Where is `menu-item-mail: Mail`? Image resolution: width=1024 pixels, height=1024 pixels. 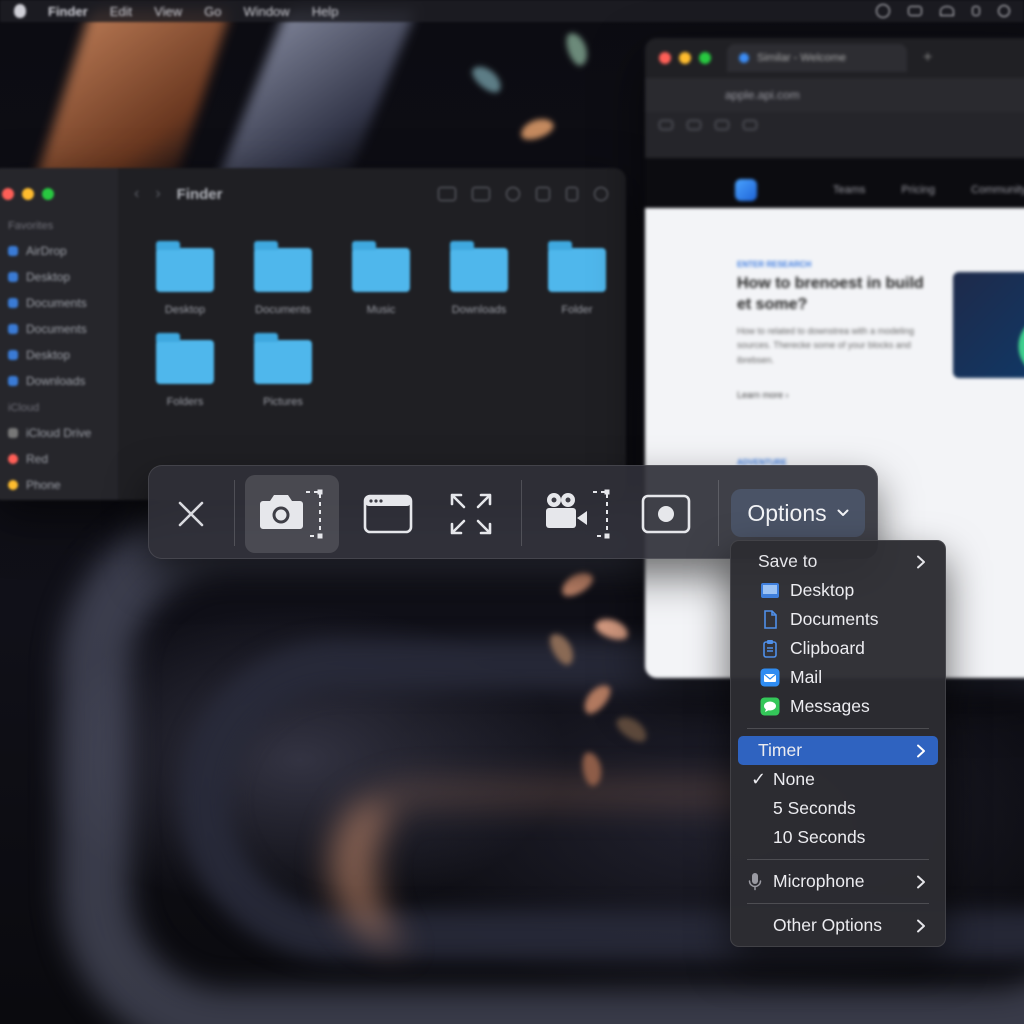 menu-item-mail: Mail is located at coordinates (838, 677).